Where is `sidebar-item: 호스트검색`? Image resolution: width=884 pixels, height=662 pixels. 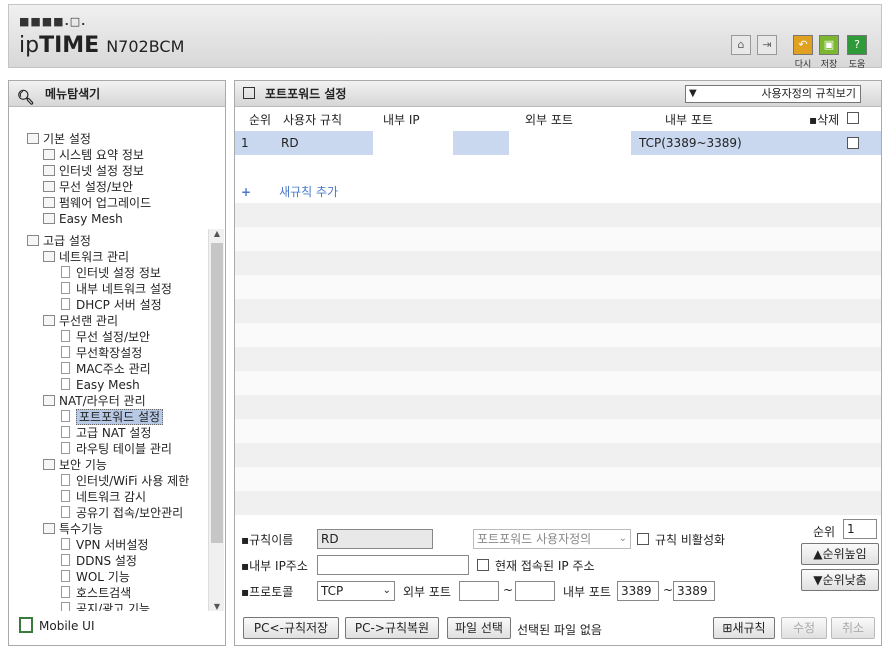
sidebar-item: 호스트검색 is located at coordinates (96, 593).